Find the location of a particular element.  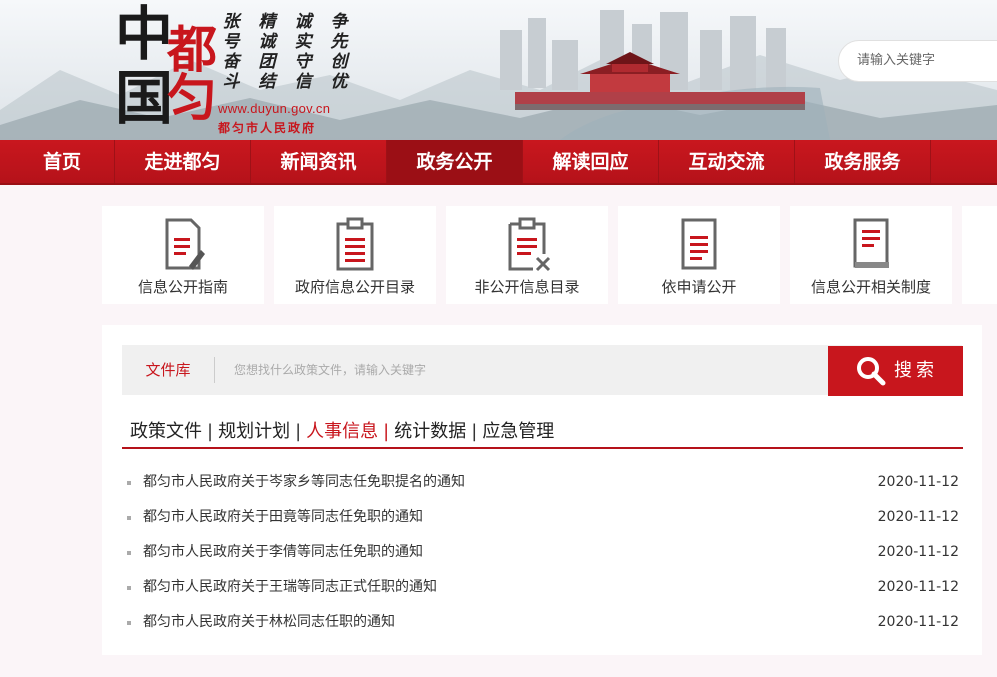

logo-char: 匀 is located at coordinates (192, 97).